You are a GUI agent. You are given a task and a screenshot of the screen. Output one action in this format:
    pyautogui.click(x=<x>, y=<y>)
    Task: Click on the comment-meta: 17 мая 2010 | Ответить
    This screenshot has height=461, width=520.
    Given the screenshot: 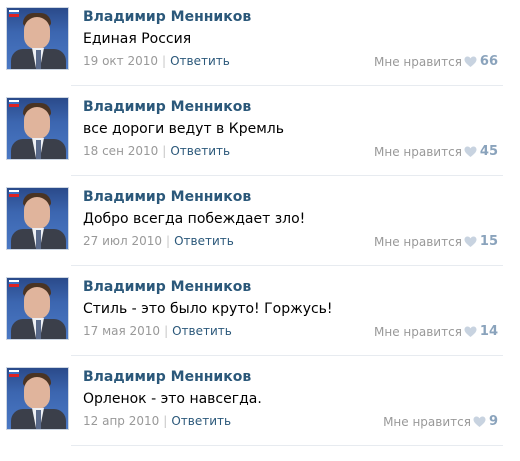 What is the action you would take?
    pyautogui.click(x=157, y=331)
    